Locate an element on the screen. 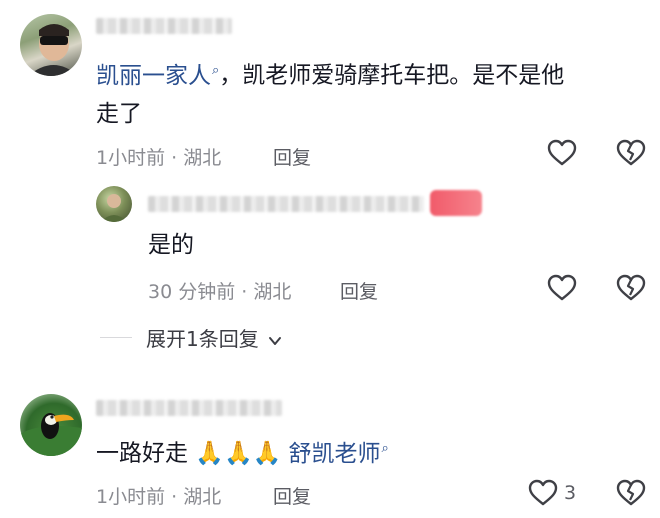 The width and height of the screenshot is (660, 518). mention-link: 舒凯老师⌕ is located at coordinates (339, 454).